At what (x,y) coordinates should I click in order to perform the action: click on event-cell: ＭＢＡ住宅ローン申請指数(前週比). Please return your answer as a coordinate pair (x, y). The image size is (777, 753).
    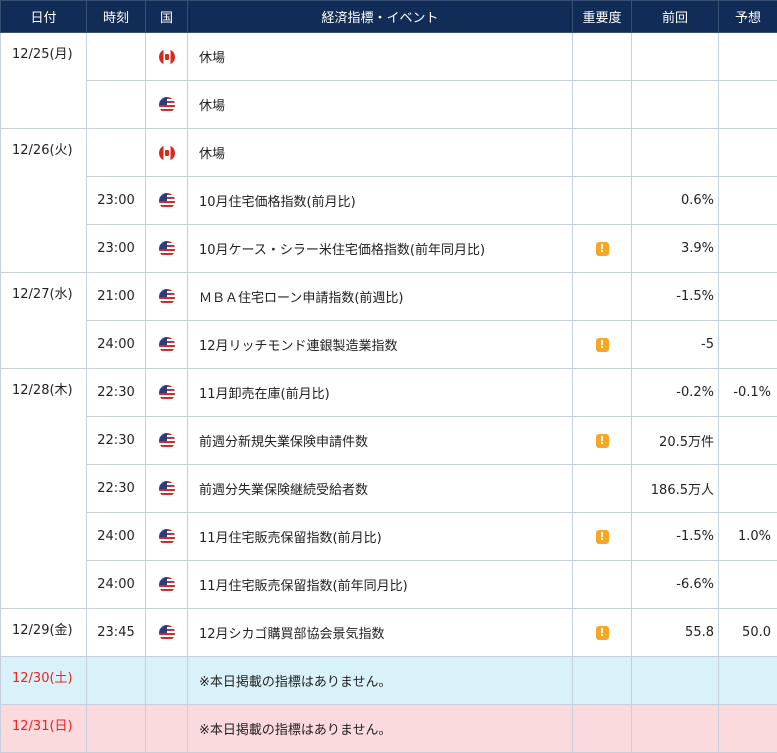
    Looking at the image, I should click on (380, 297).